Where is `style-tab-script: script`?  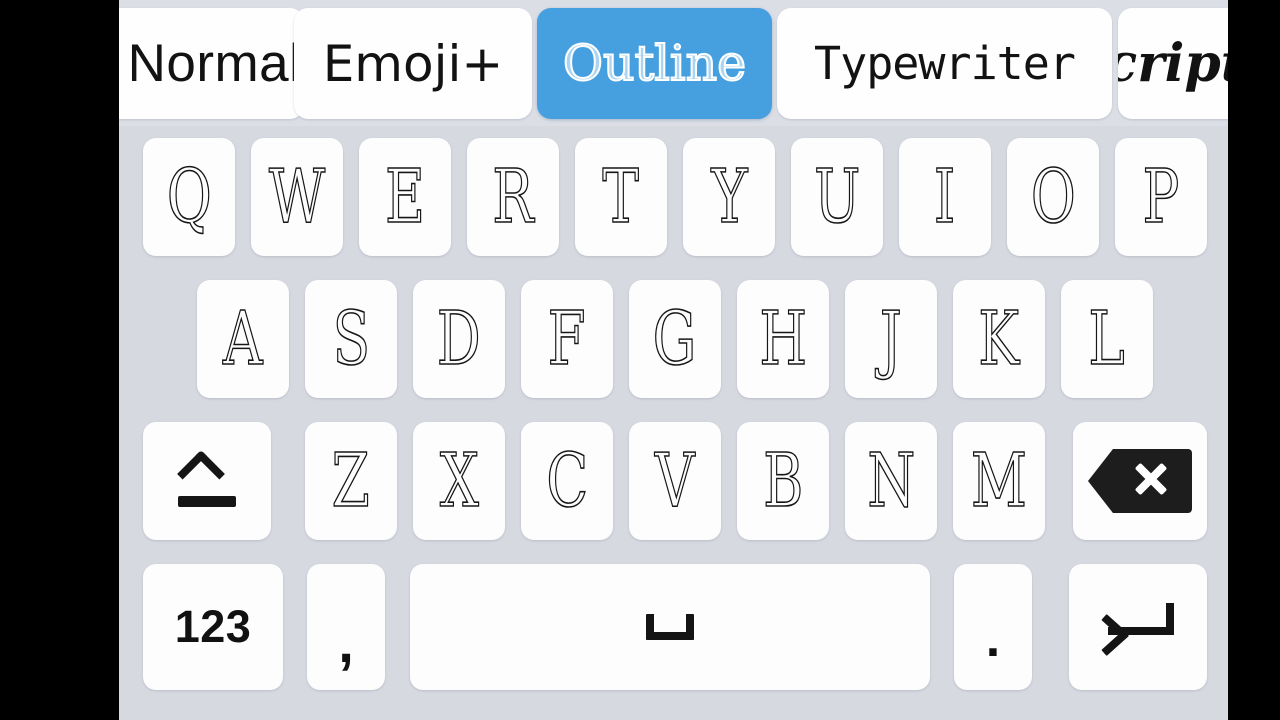
style-tab-script: script is located at coordinates (1173, 63).